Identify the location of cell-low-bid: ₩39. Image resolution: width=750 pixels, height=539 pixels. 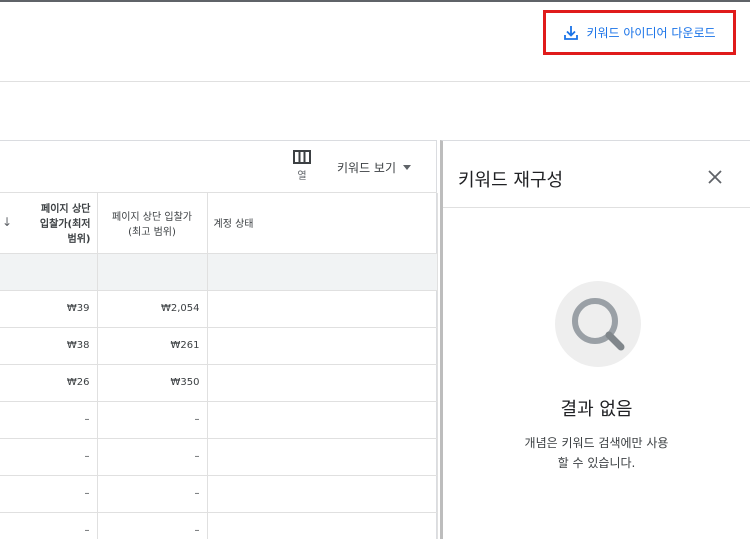
(49, 309).